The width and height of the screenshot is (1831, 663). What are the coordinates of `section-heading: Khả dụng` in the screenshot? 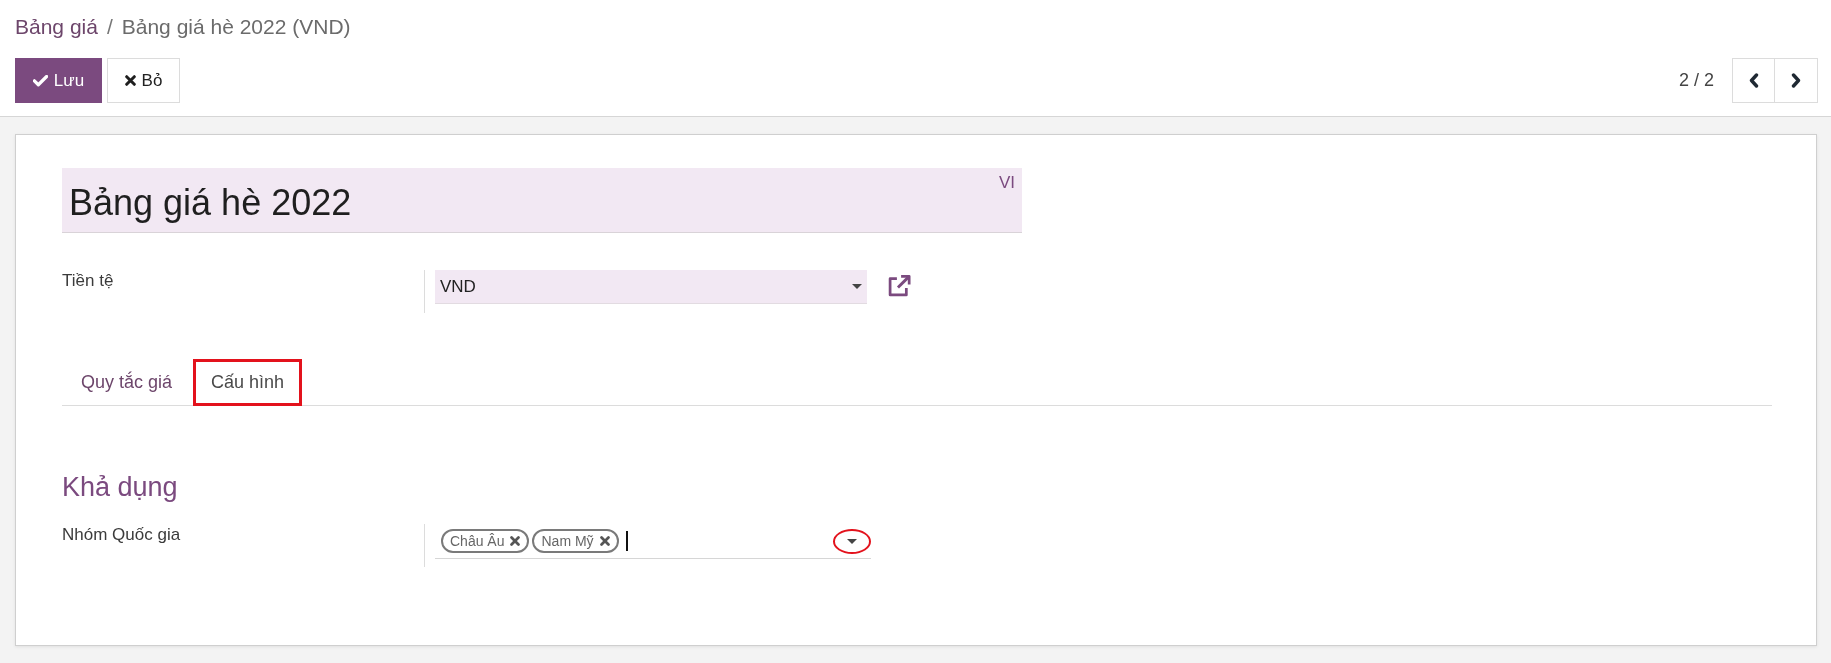 It's located at (120, 487).